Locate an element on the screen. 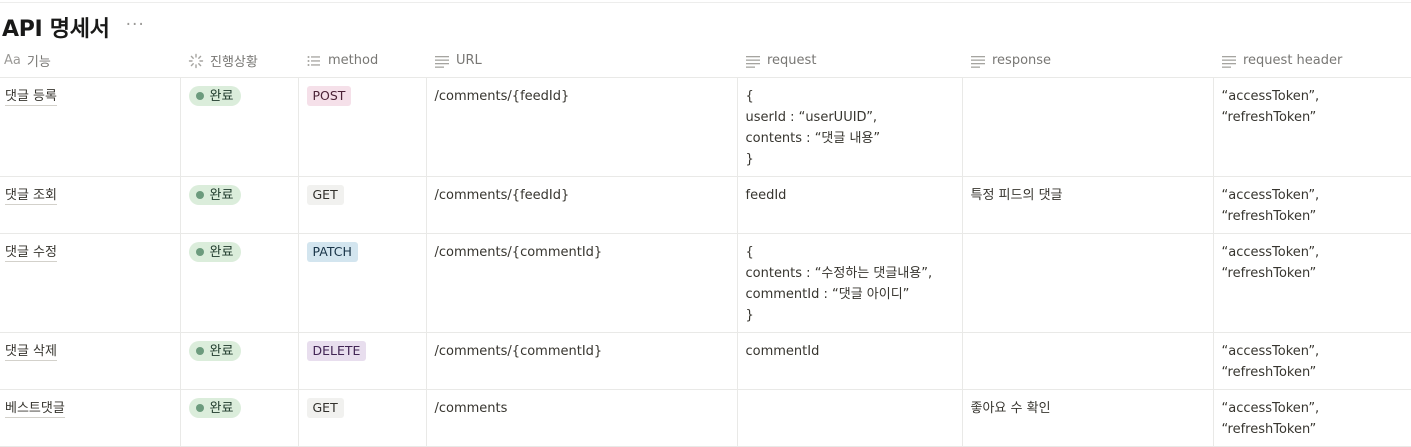 The image size is (1411, 447). method-tag: DELETE is located at coordinates (336, 351).